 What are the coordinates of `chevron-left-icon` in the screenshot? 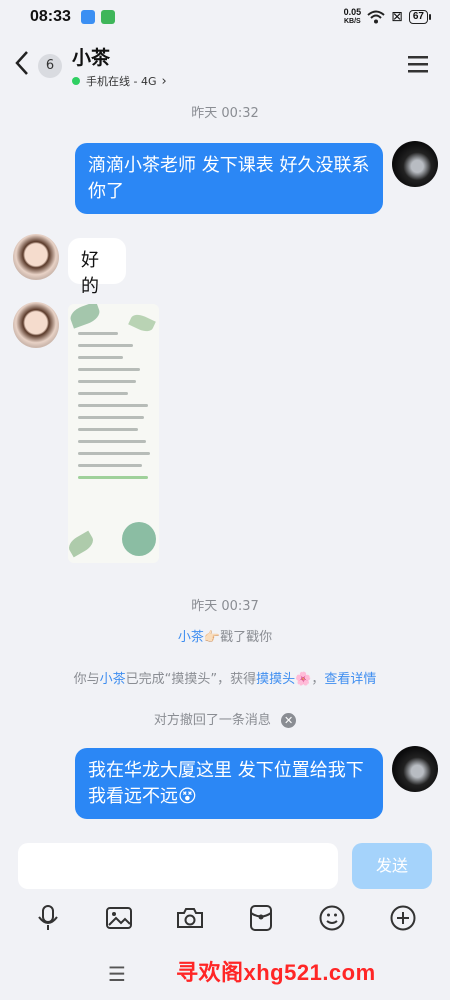 It's located at (21, 62).